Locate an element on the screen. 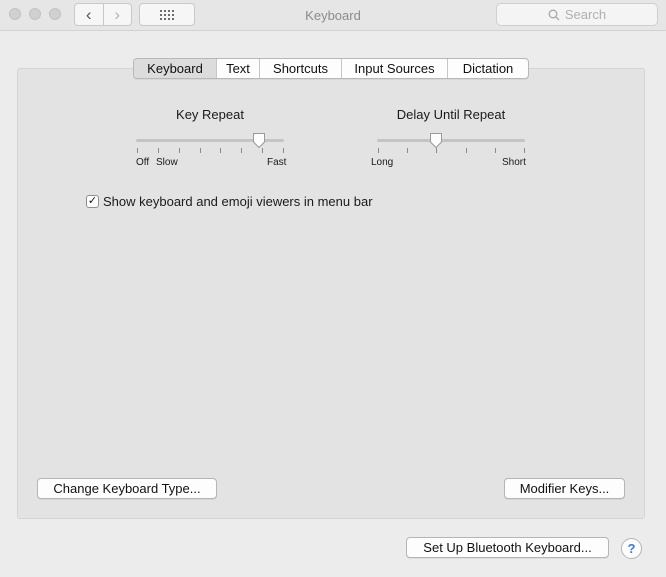 This screenshot has height=577, width=666. search-field: Search is located at coordinates (577, 14).